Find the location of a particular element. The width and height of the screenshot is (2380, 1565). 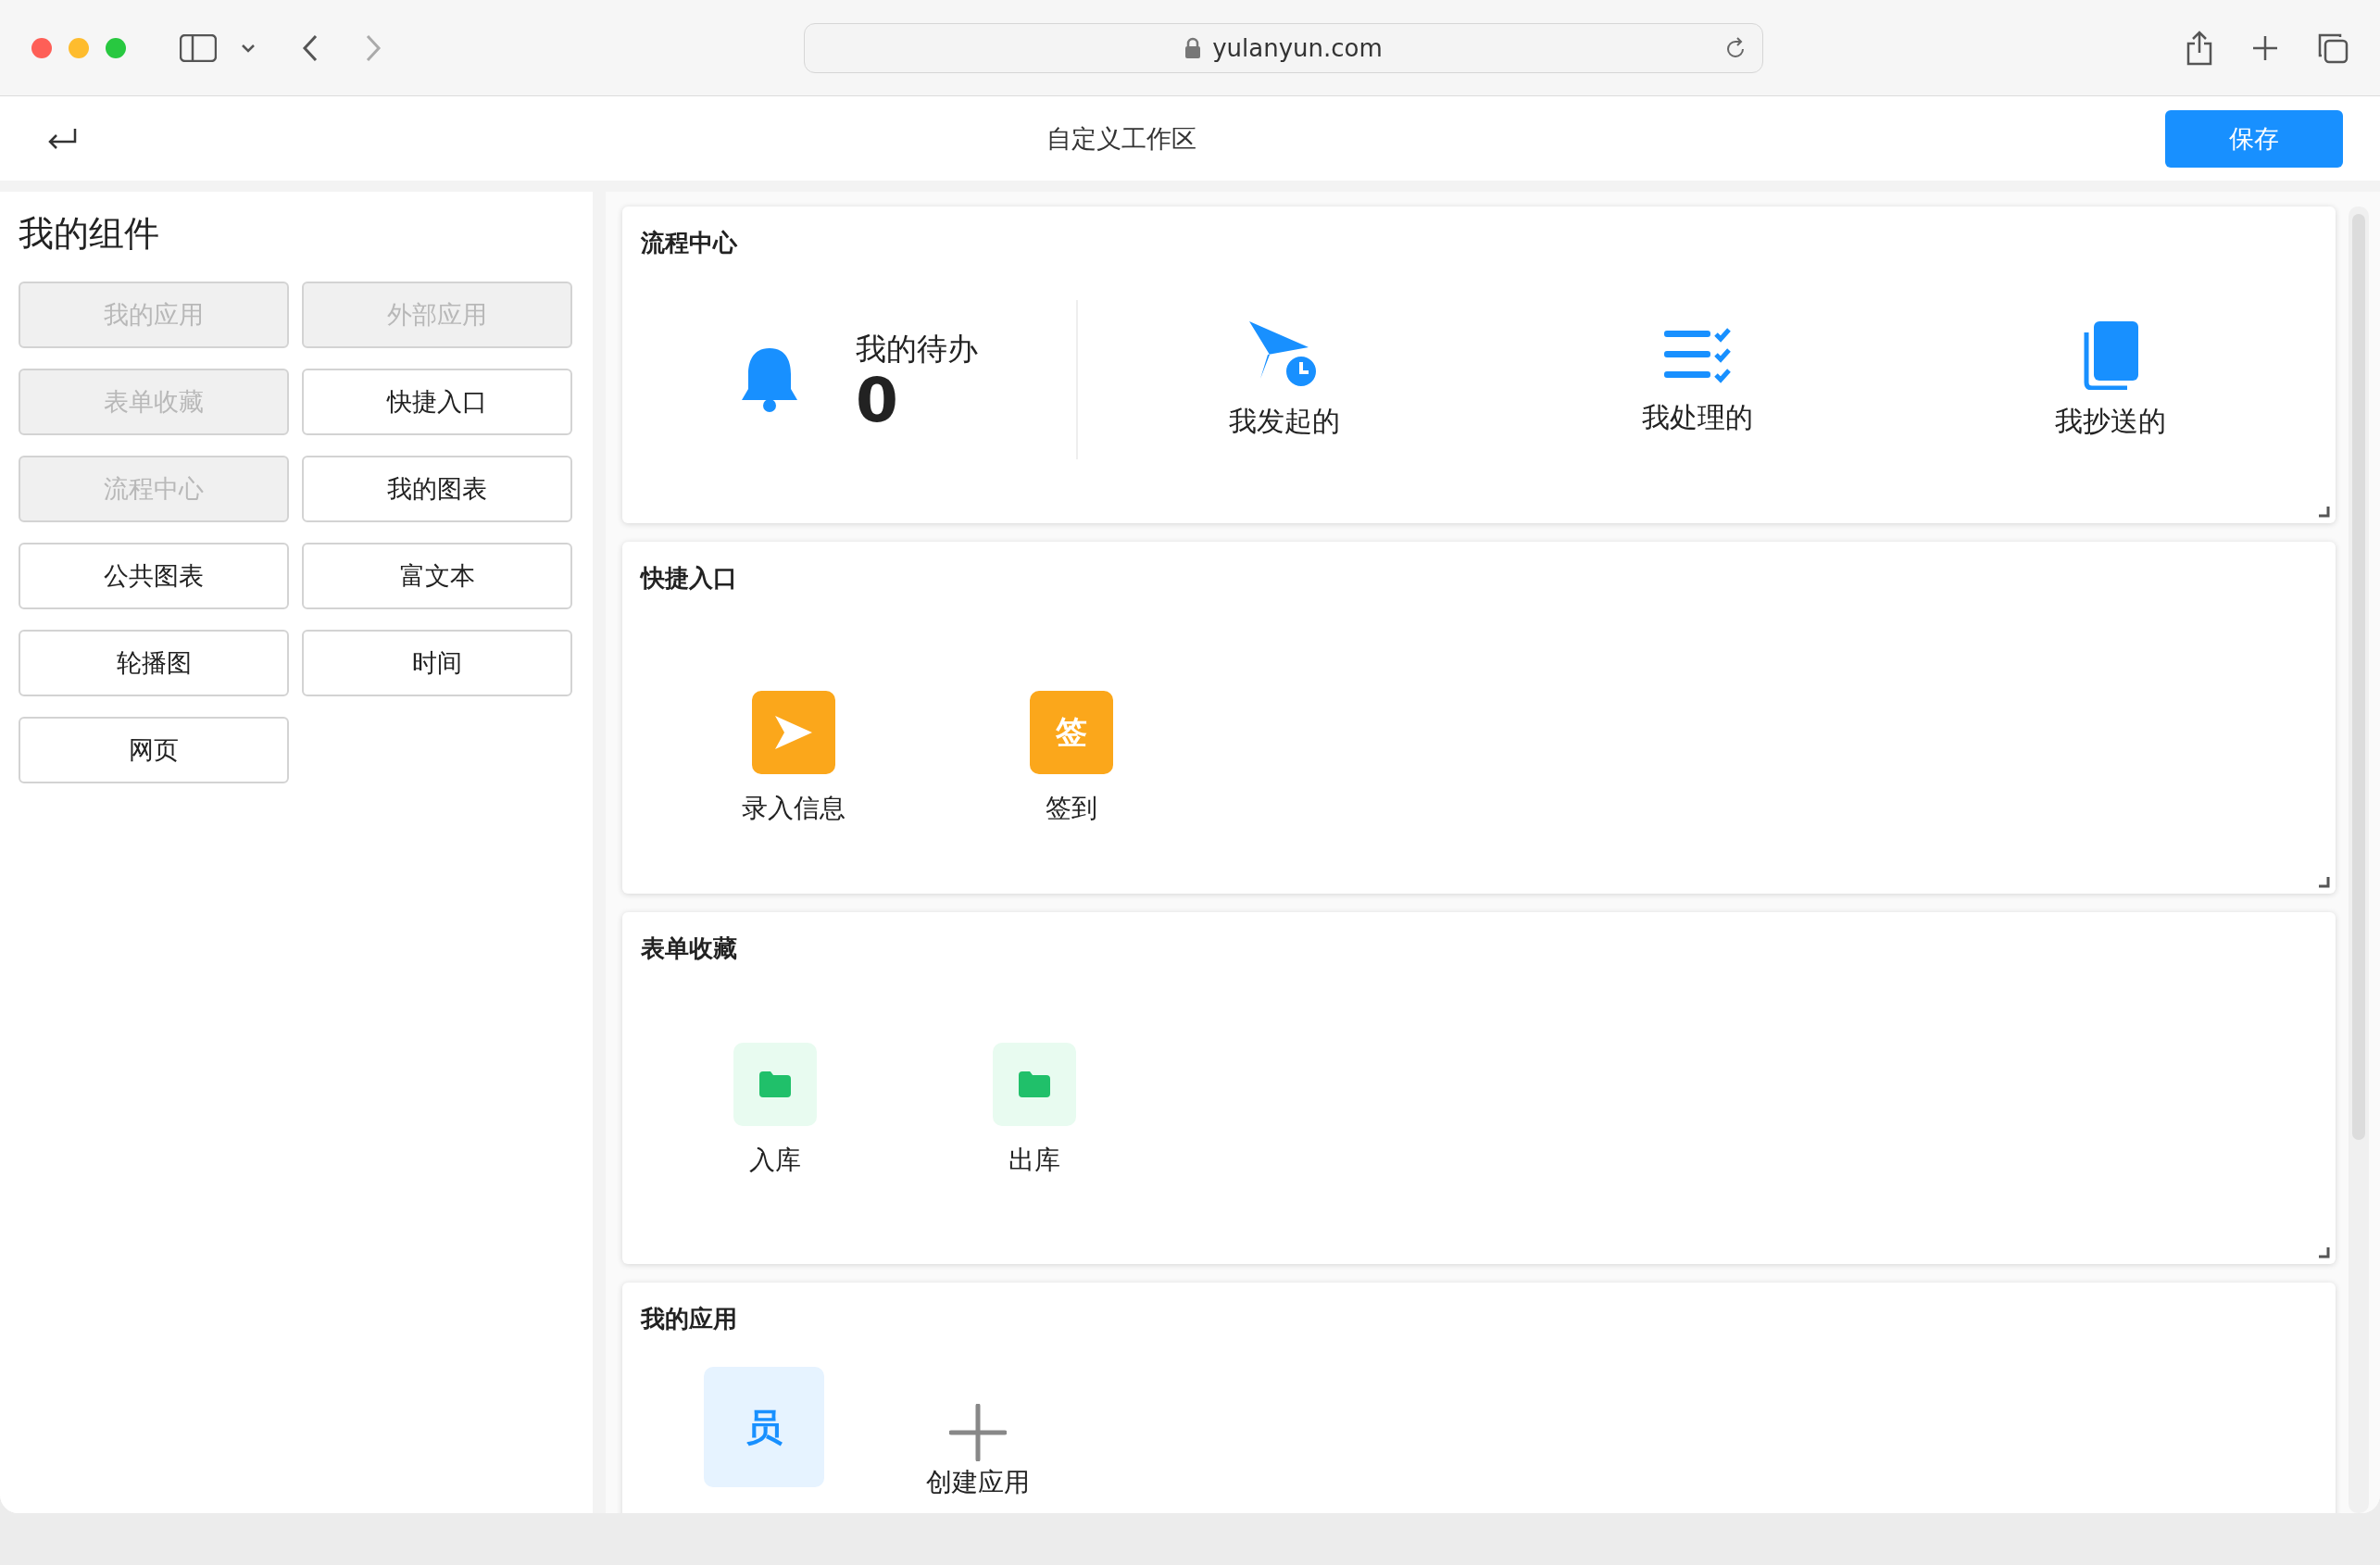

component-button: 我的图表 is located at coordinates (437, 489).